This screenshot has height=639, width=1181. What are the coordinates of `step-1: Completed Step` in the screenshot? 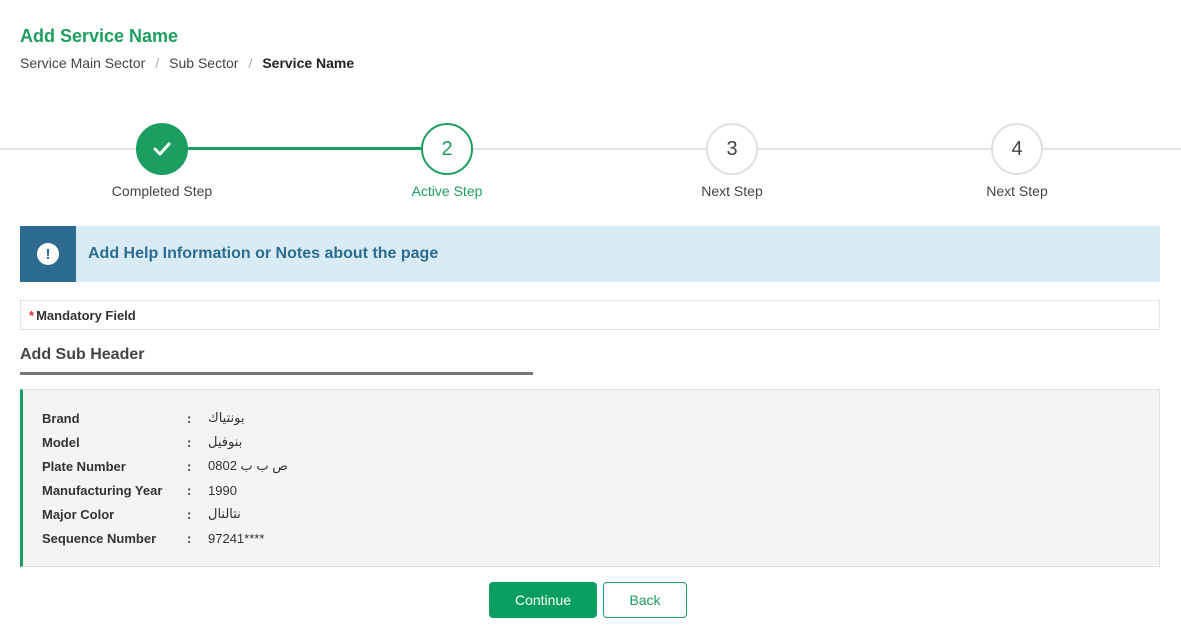 It's located at (162, 161).